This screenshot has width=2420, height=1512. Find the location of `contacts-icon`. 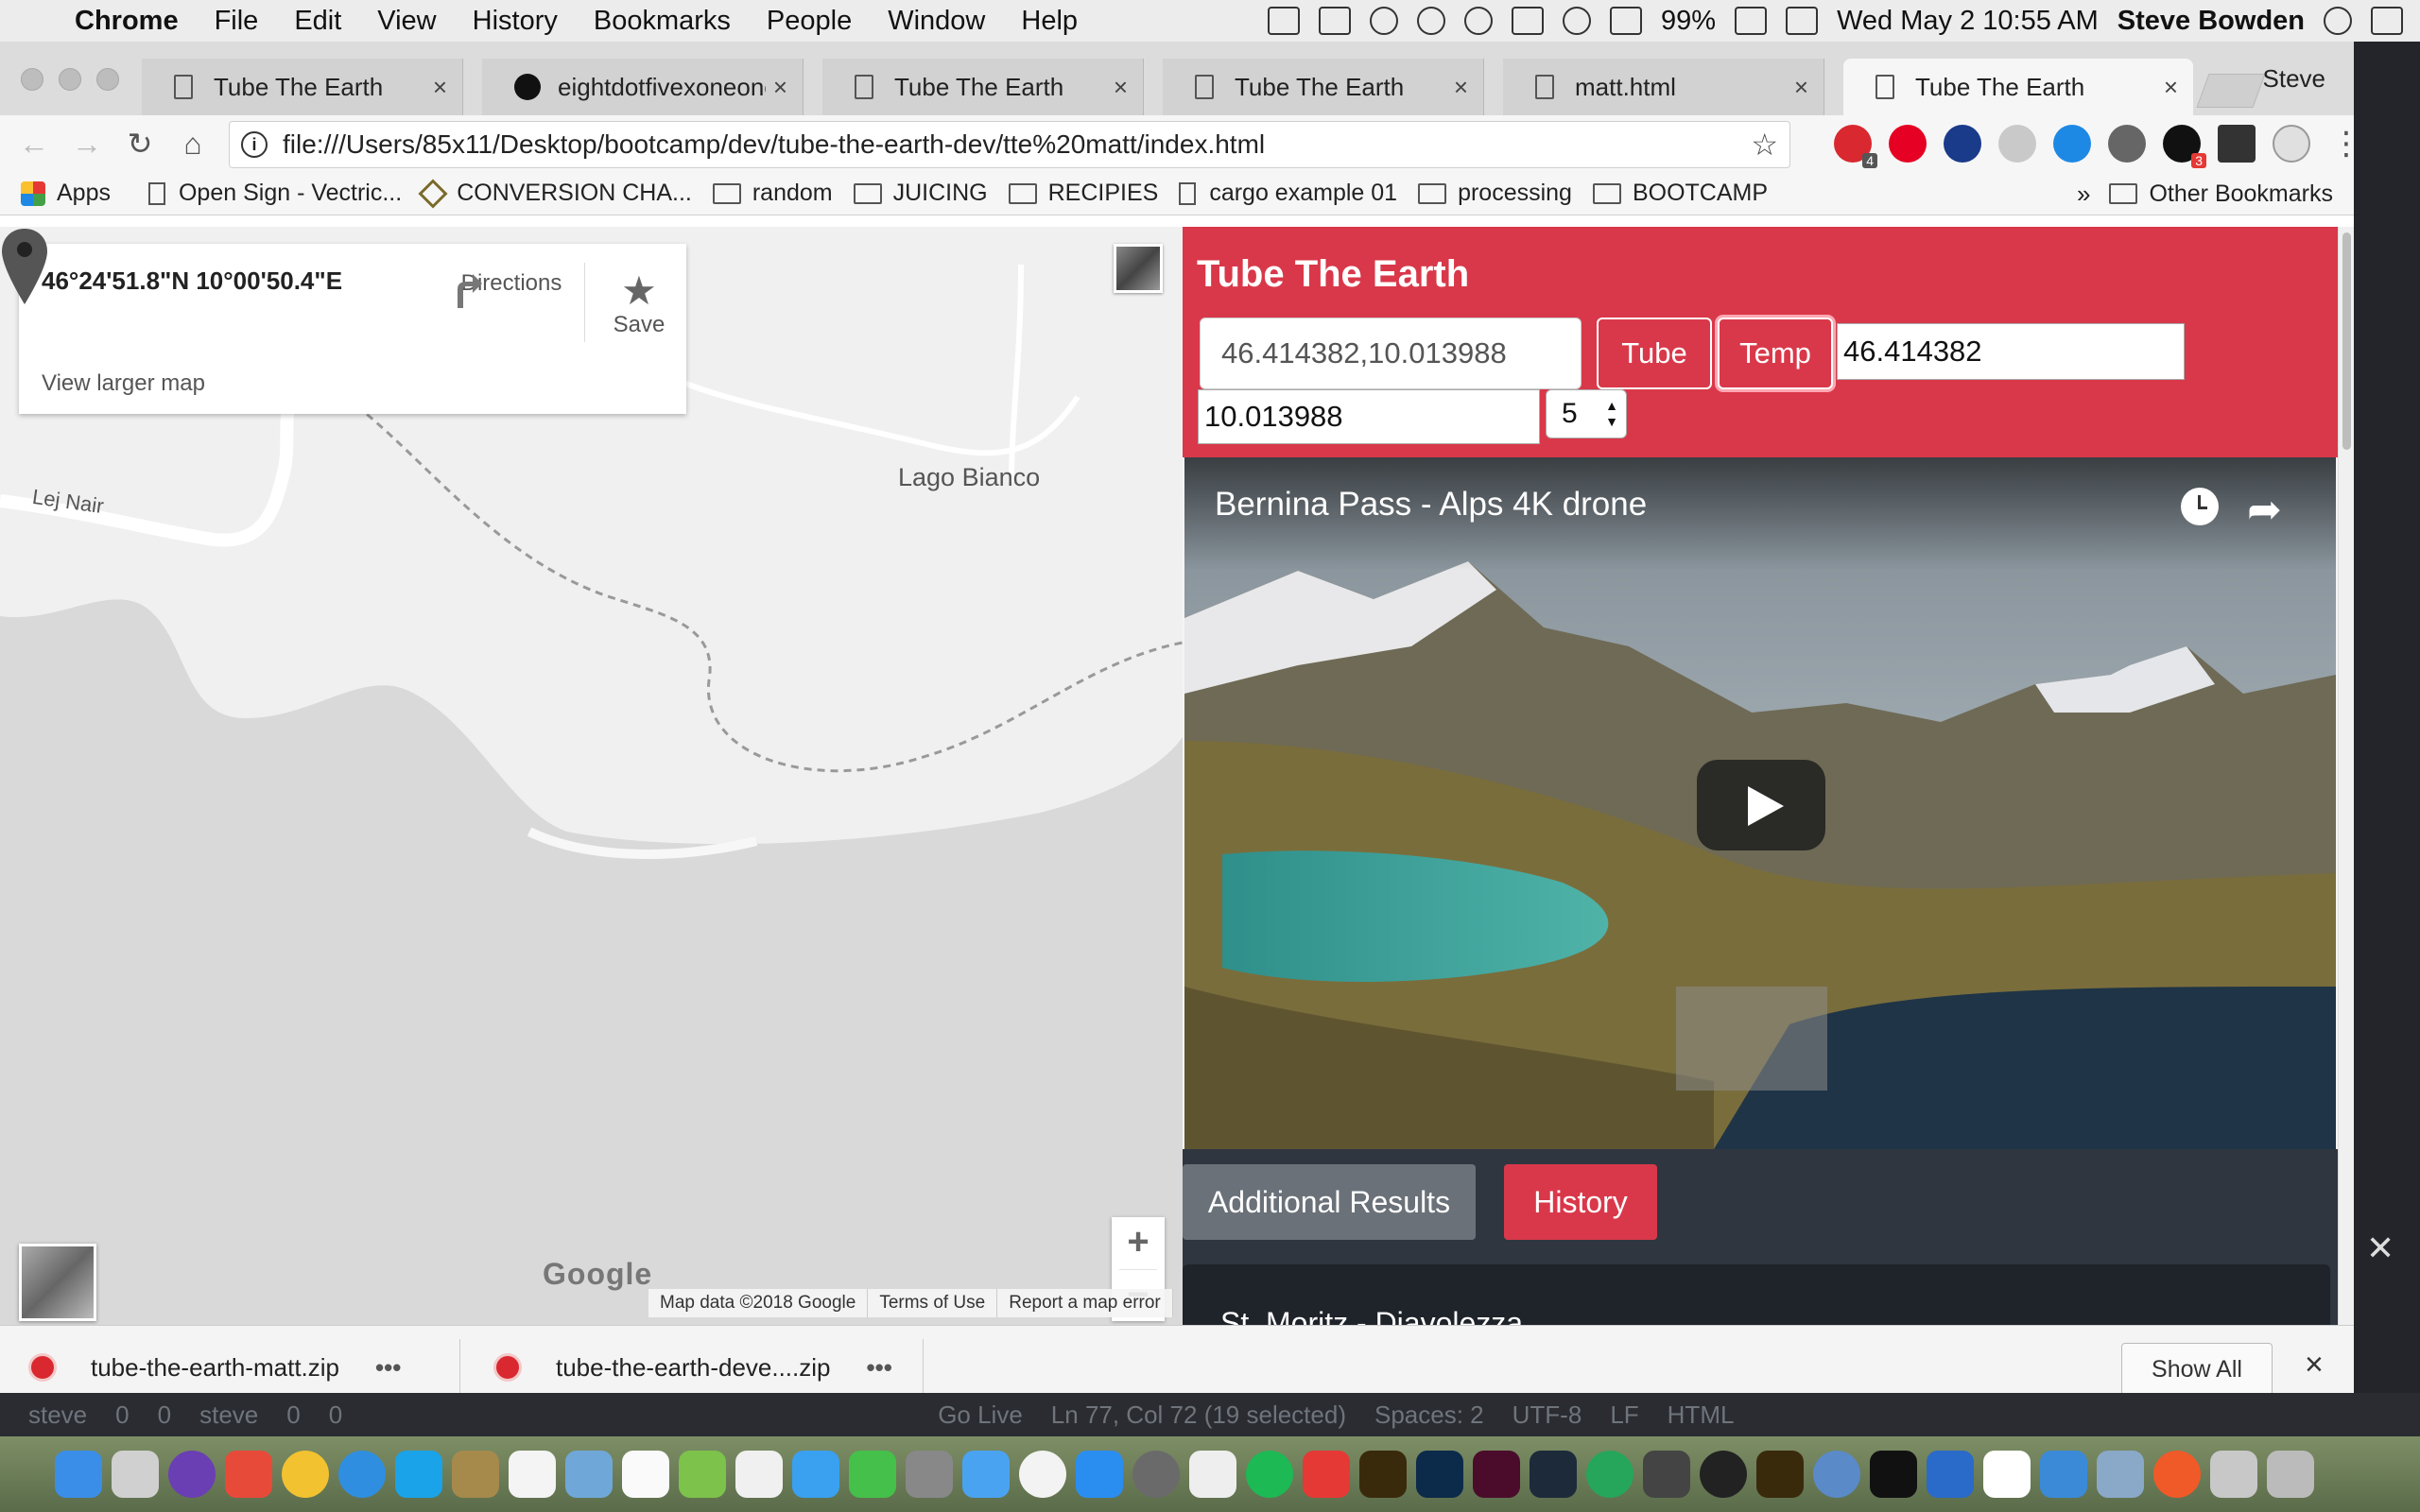

contacts-icon is located at coordinates (475, 1474).